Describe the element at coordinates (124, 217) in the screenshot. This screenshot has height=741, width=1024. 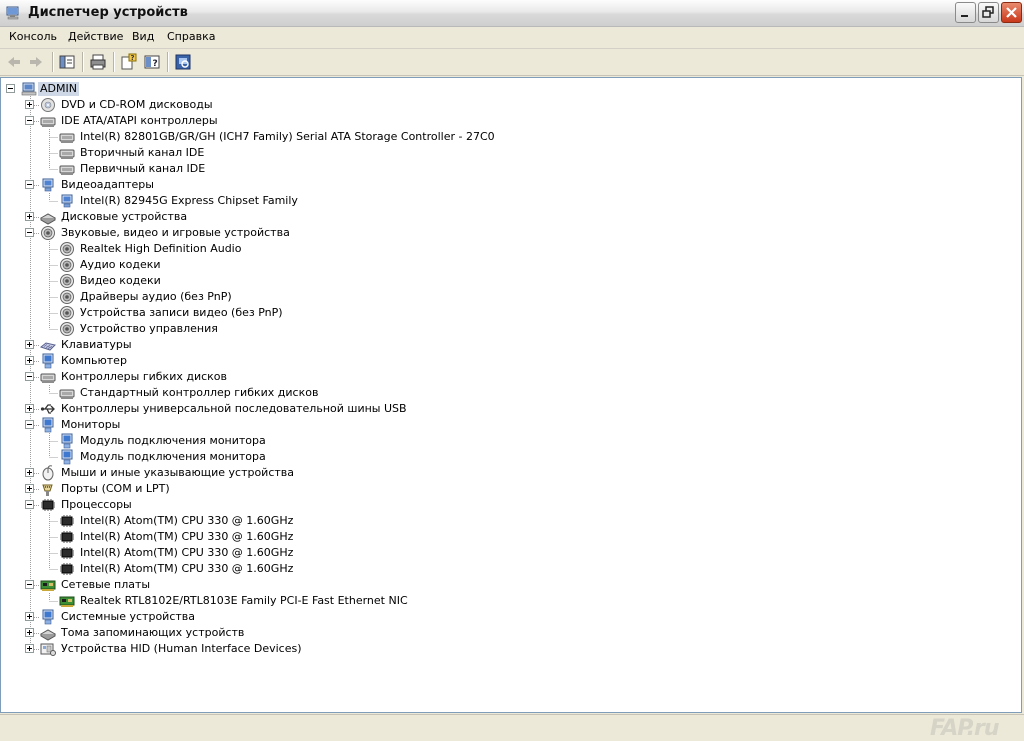
I see `tree-item-label: Дисковые устройства` at that location.